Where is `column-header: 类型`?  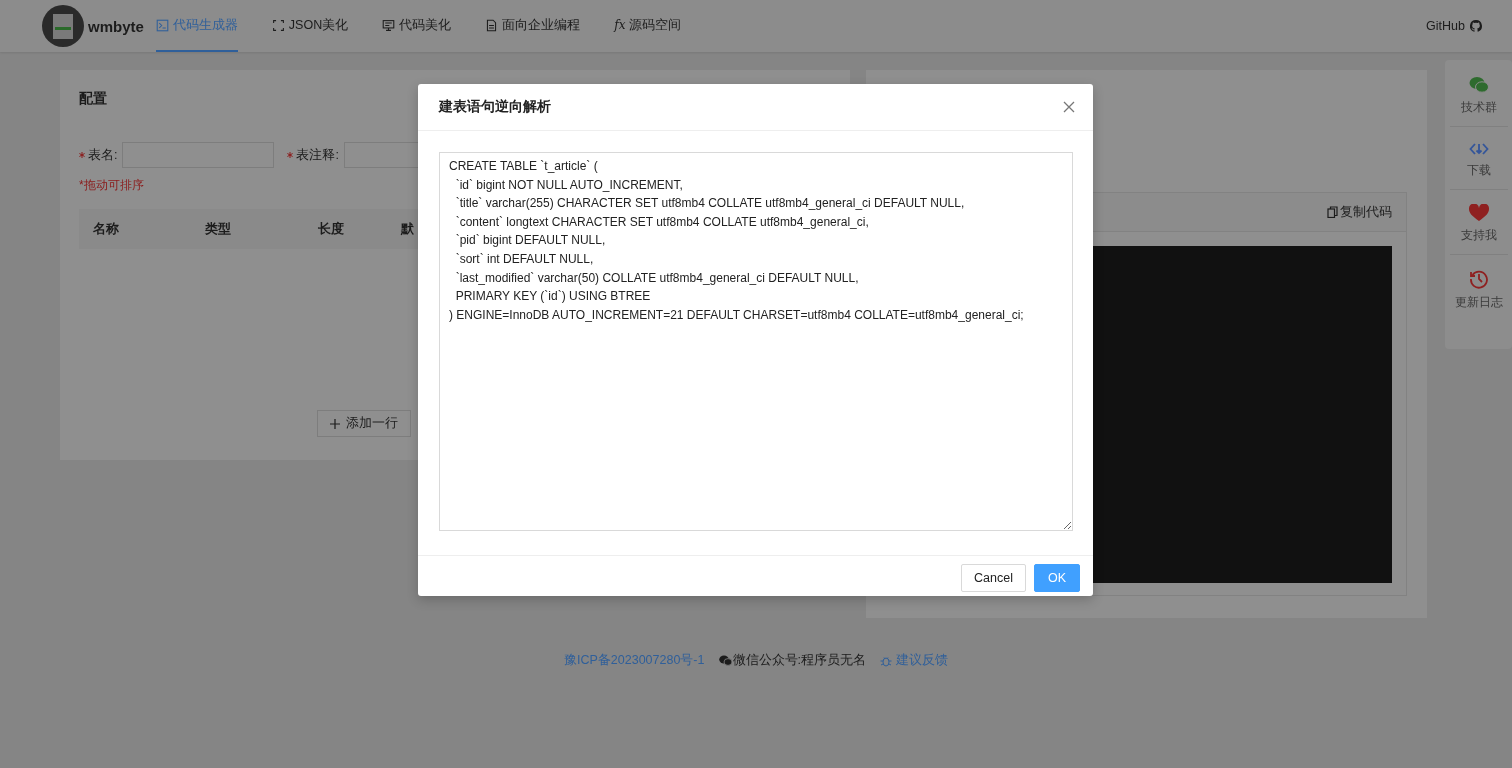 column-header: 类型 is located at coordinates (218, 229).